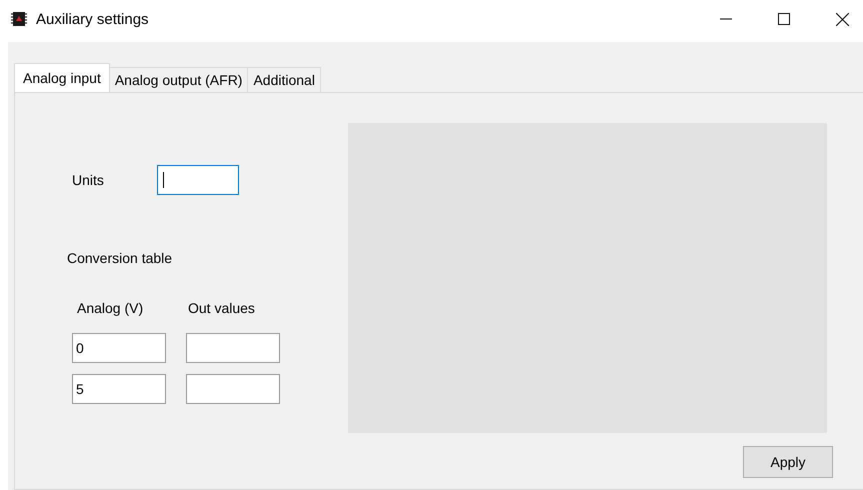 This screenshot has width=863, height=490. I want to click on tab: Analog output (AFR), so click(179, 79).